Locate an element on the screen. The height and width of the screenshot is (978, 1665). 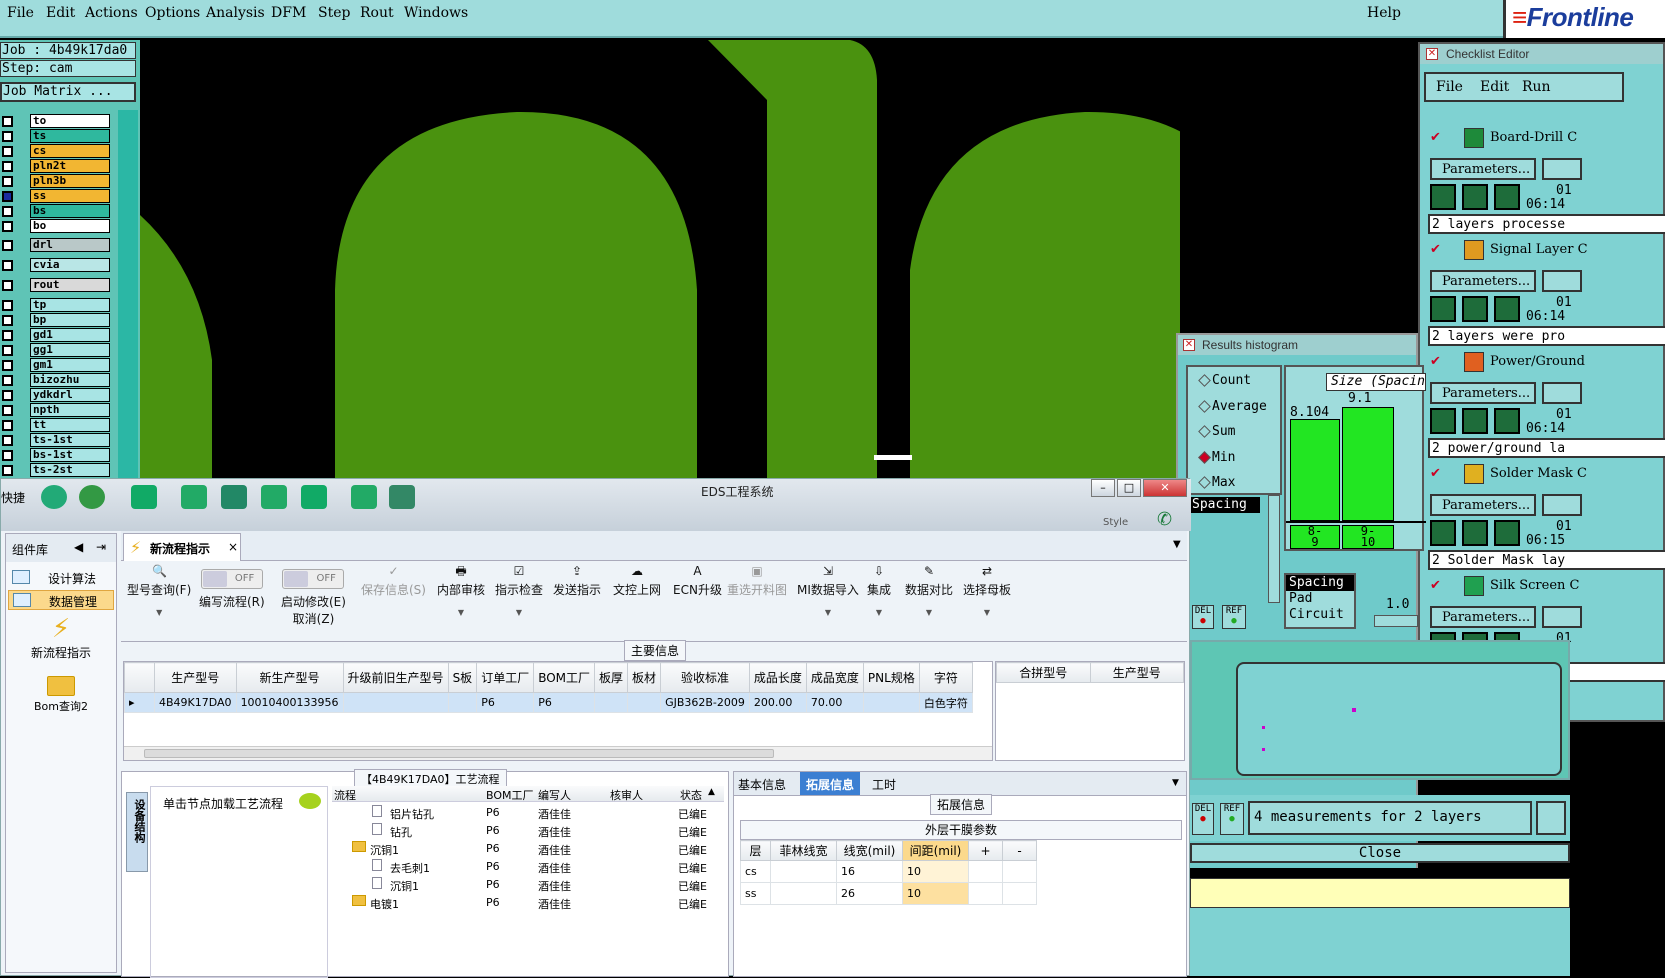
ribbon-button-0: 🔍 型号查询(F) ▼ is located at coordinates (159, 591).